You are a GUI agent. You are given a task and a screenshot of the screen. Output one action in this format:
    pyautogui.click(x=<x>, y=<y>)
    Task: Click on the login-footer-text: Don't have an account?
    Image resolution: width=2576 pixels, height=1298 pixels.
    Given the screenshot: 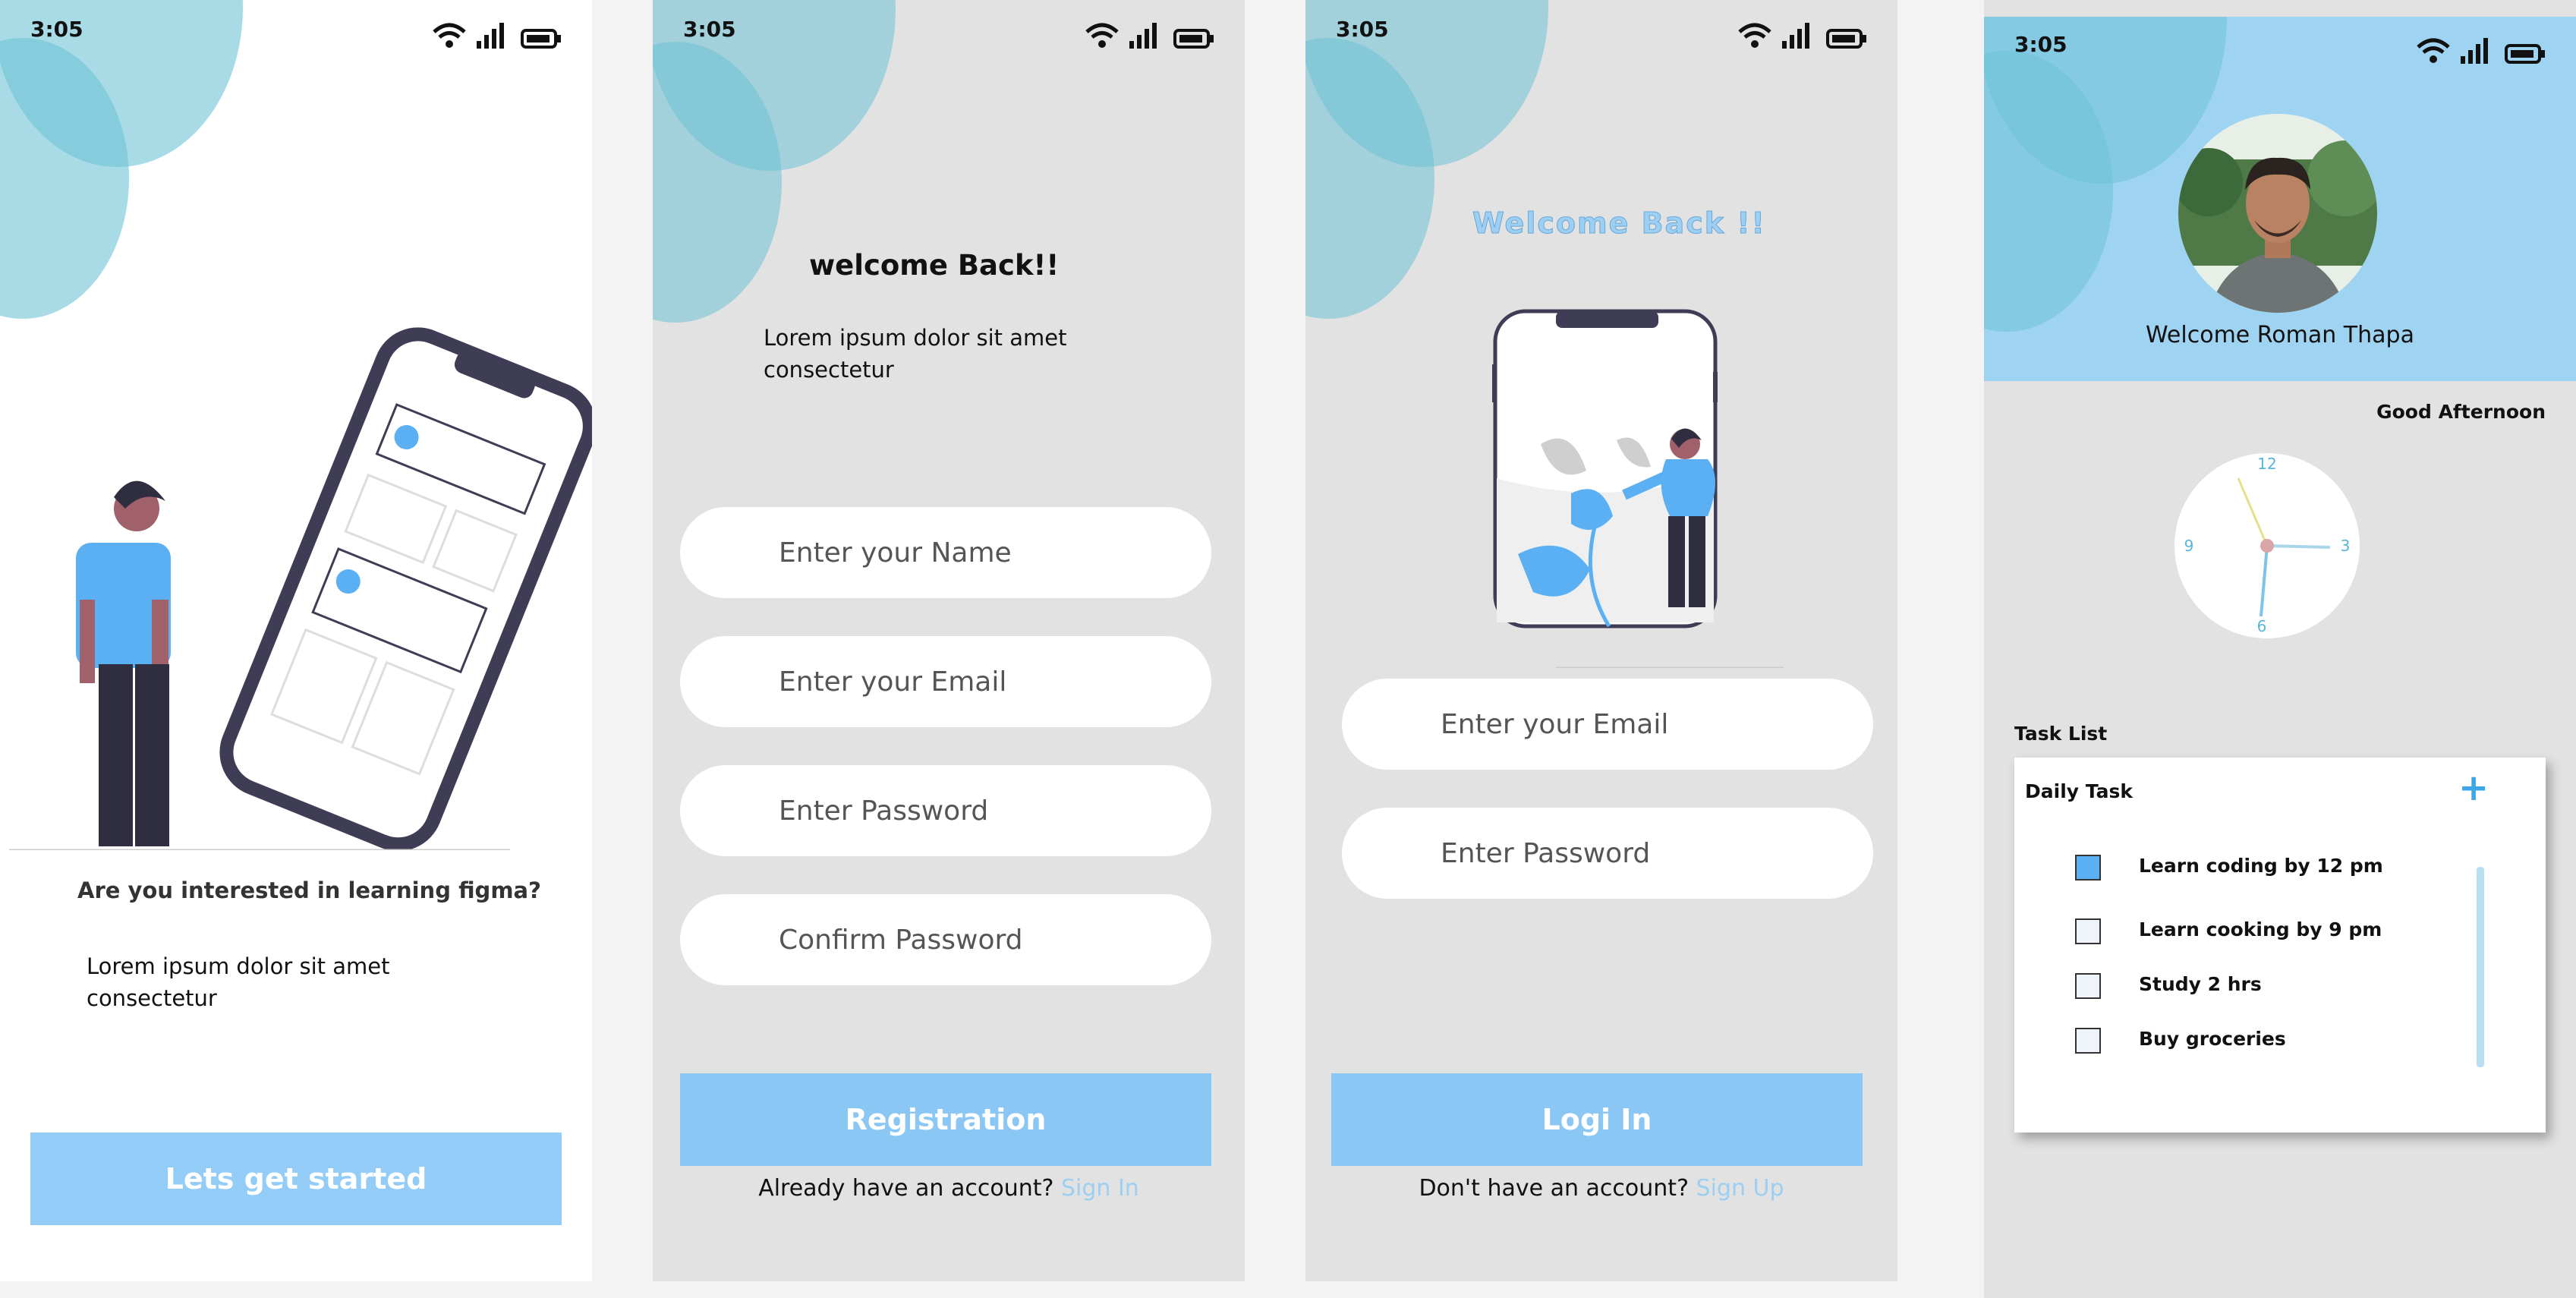 What is the action you would take?
    pyautogui.click(x=1554, y=1188)
    